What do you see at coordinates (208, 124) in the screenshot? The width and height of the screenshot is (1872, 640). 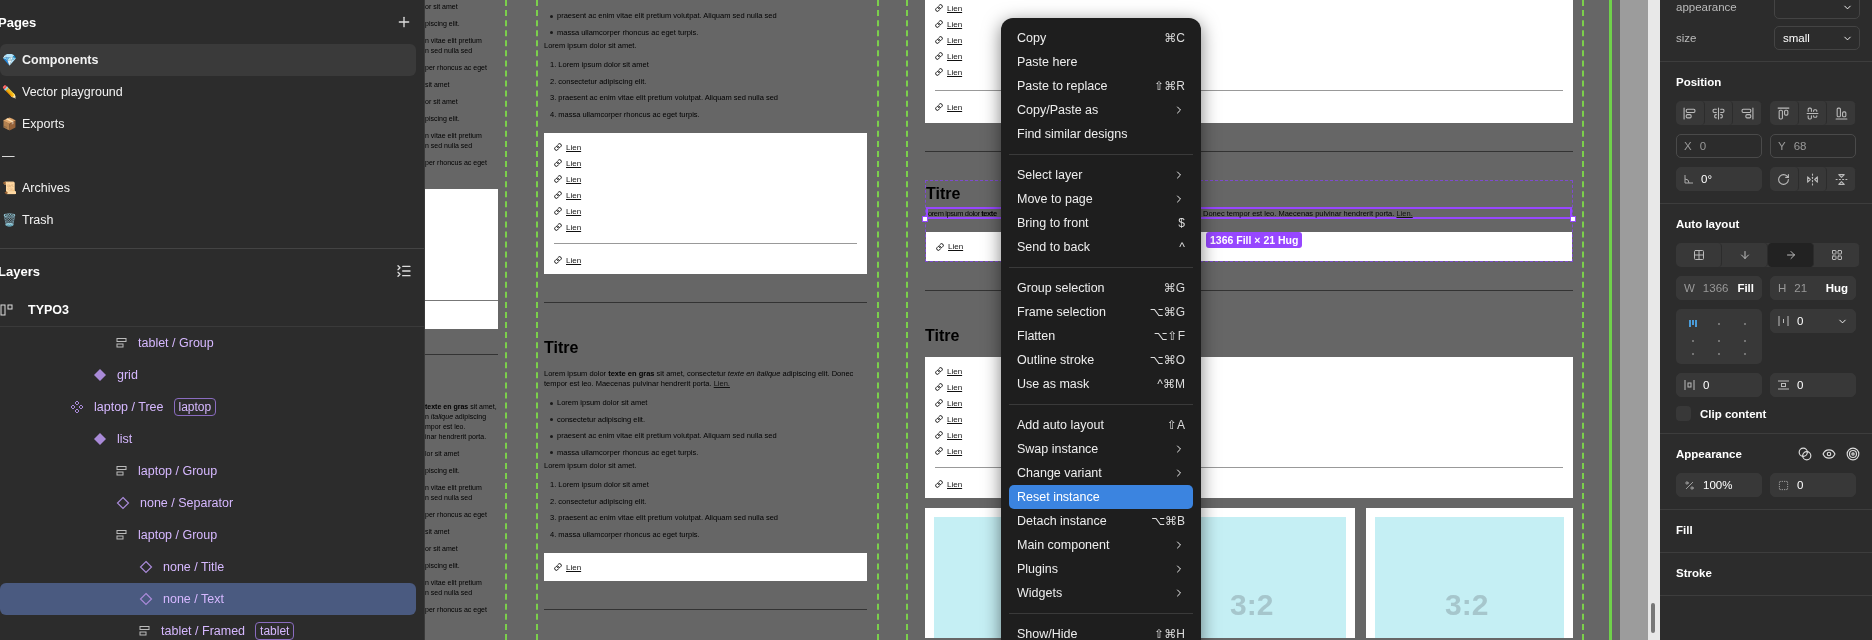 I see `page-item: 📦 Exports` at bounding box center [208, 124].